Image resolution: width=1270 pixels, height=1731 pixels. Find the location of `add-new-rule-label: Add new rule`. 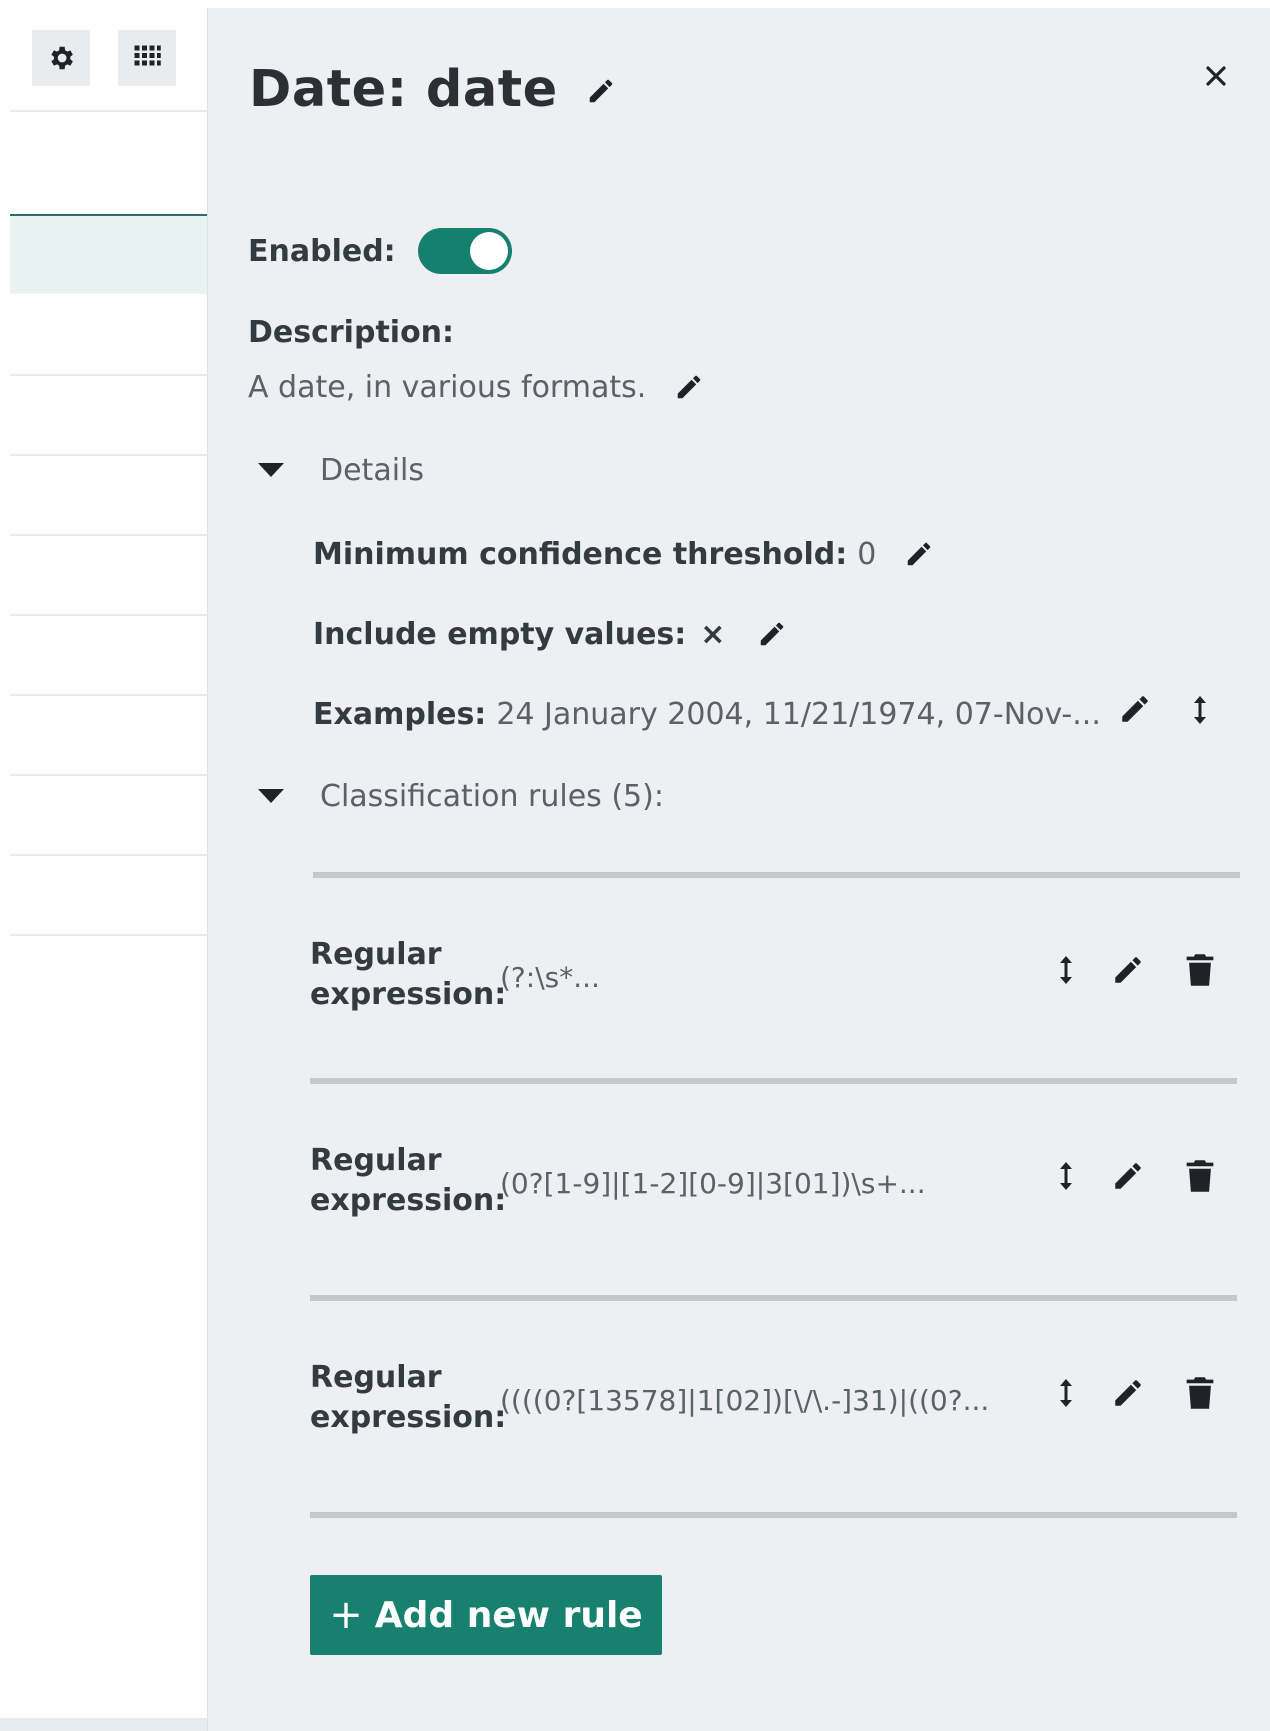

add-new-rule-label: Add new rule is located at coordinates (508, 1615).